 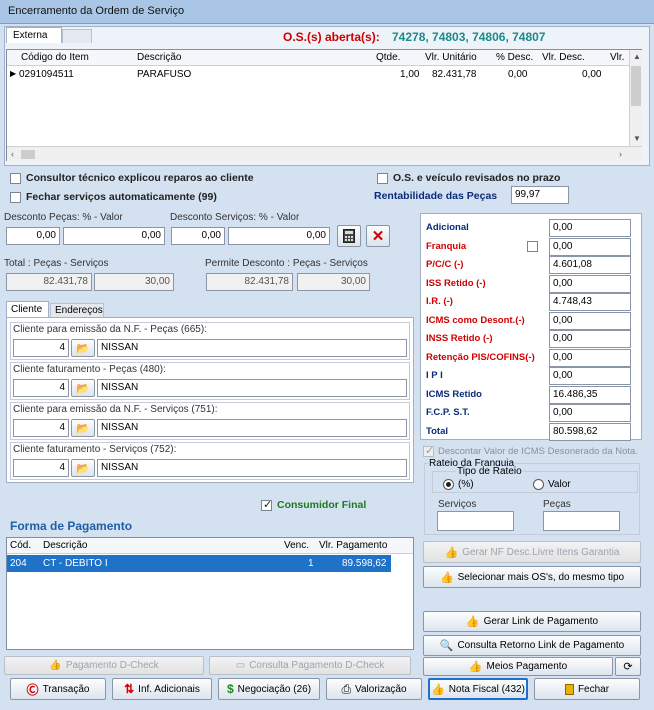 What do you see at coordinates (252, 388) in the screenshot?
I see `cliente-name-2: NISSAN` at bounding box center [252, 388].